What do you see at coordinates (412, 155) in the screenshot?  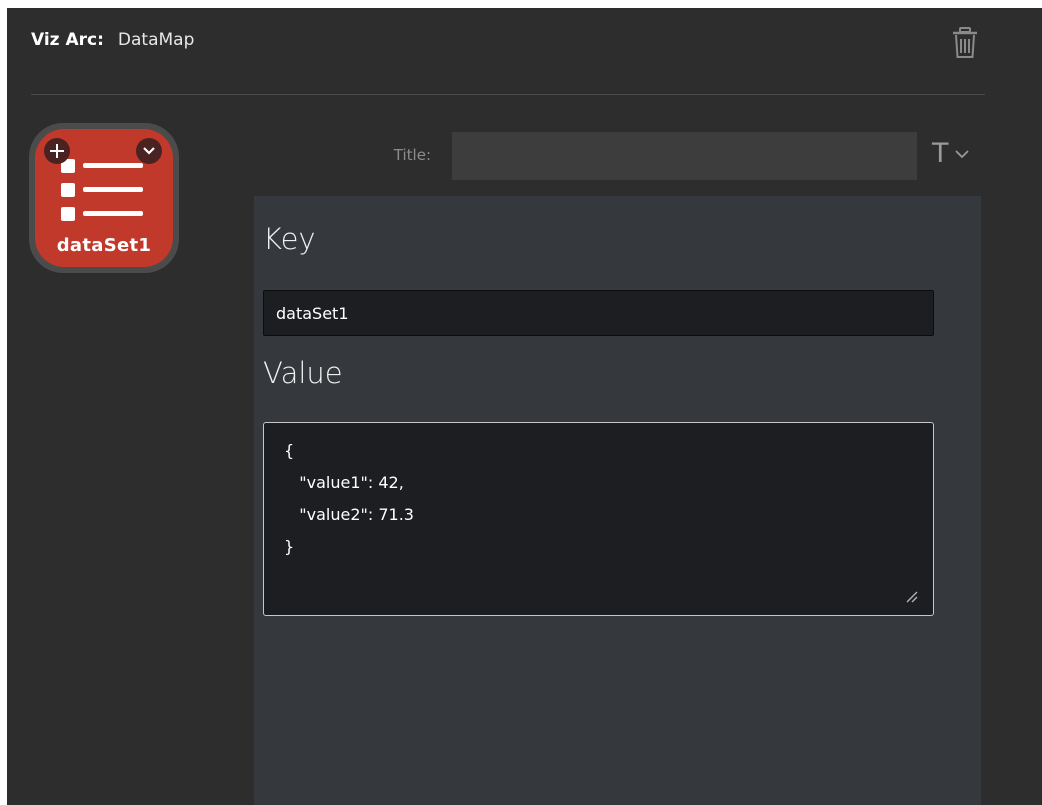 I see `title-label: Title:` at bounding box center [412, 155].